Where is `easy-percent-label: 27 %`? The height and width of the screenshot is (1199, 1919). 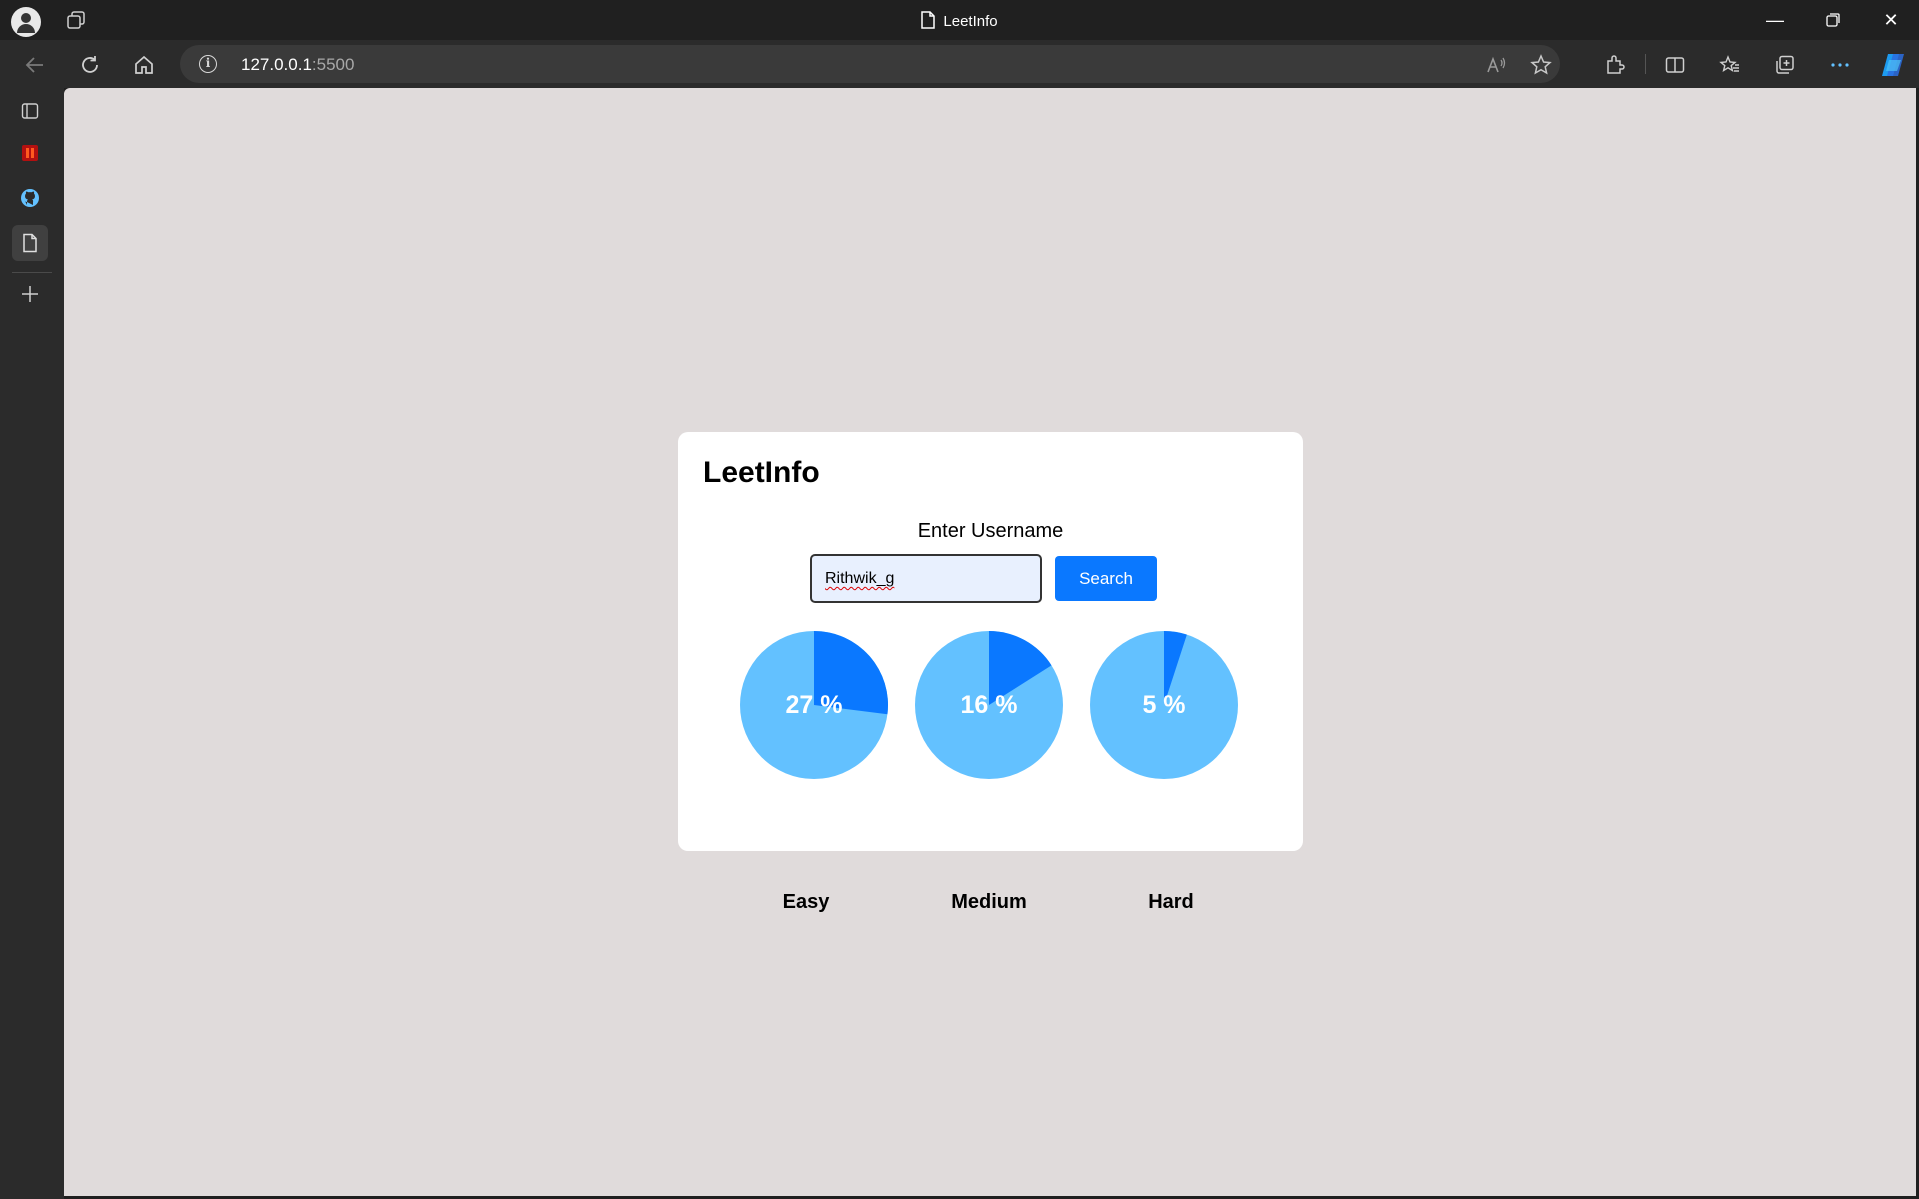
easy-percent-label: 27 % is located at coordinates (814, 705).